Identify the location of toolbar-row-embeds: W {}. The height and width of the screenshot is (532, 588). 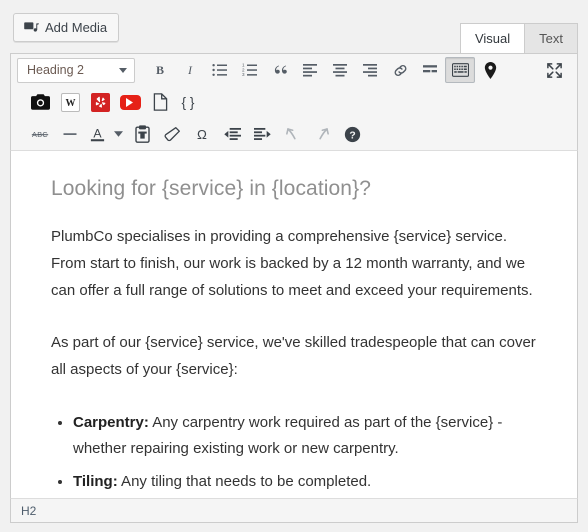
(294, 102).